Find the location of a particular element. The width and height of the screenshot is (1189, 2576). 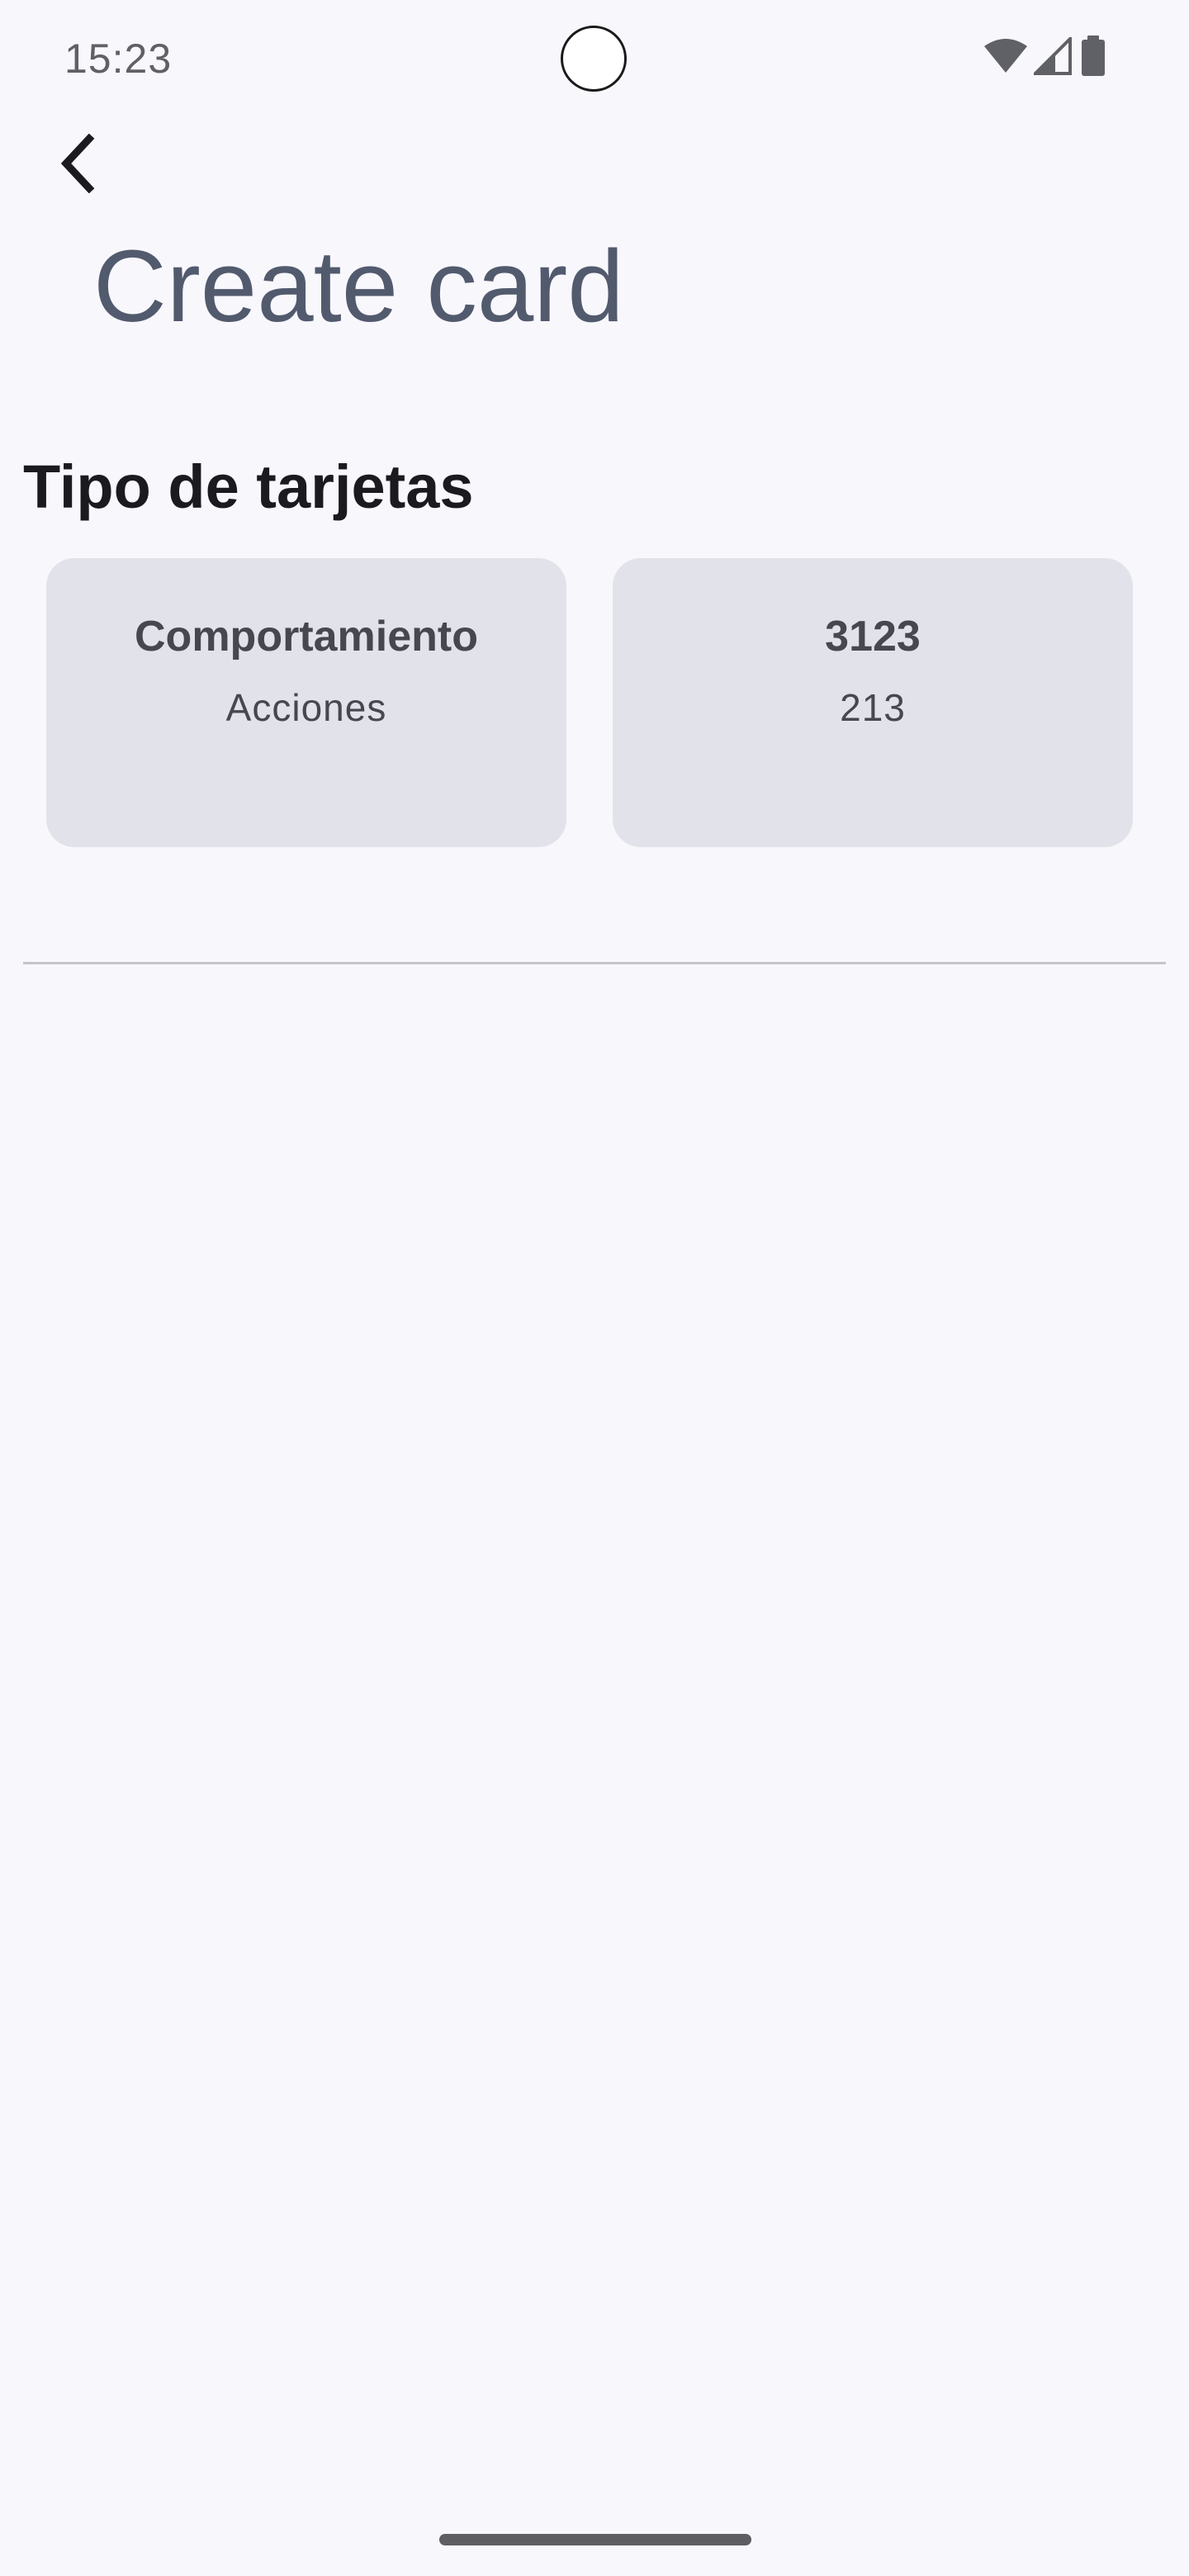

camera-cutout is located at coordinates (594, 59).